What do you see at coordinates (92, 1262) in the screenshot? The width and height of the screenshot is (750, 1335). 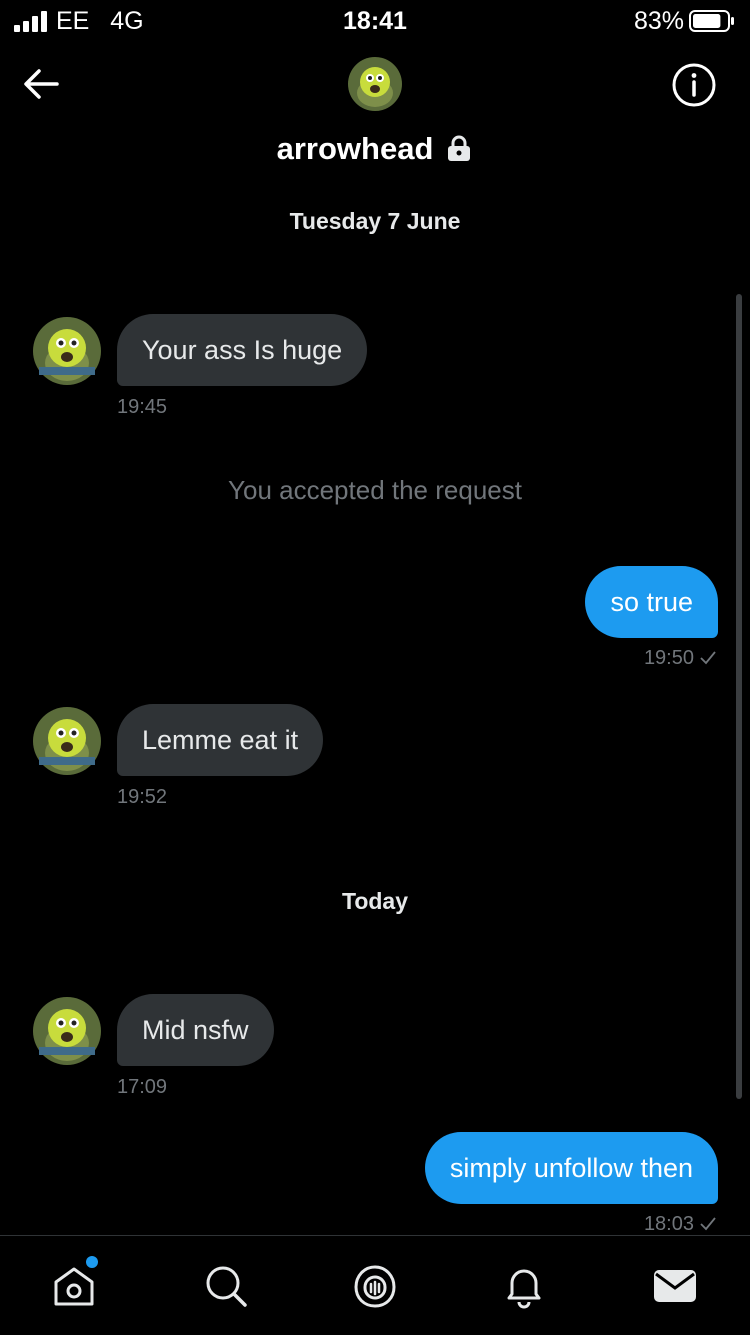 I see `notification-dot` at bounding box center [92, 1262].